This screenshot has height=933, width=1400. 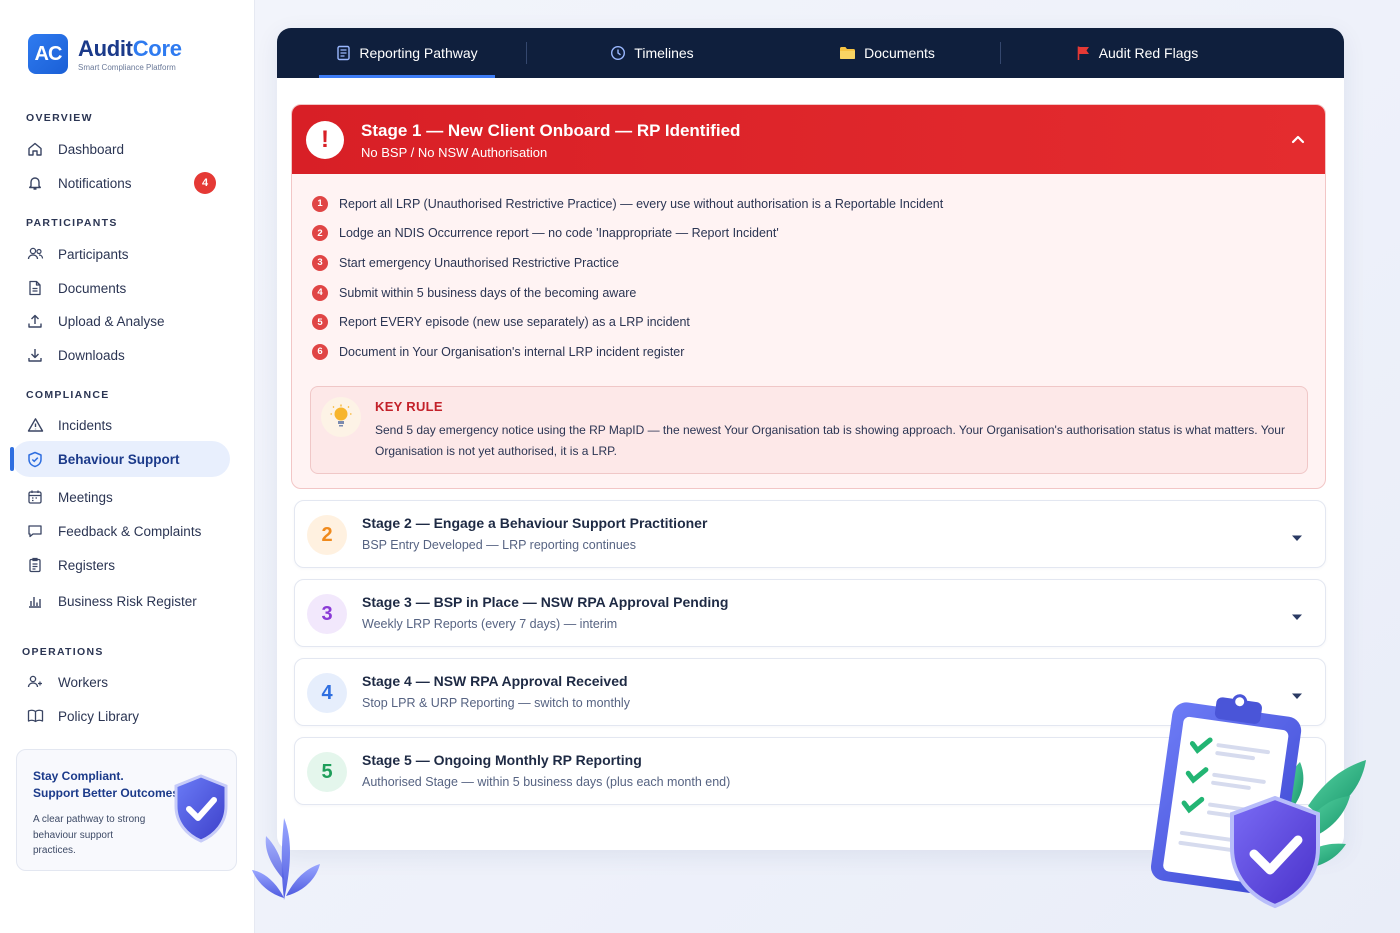 I want to click on stage-number-badge: 3, so click(x=327, y=614).